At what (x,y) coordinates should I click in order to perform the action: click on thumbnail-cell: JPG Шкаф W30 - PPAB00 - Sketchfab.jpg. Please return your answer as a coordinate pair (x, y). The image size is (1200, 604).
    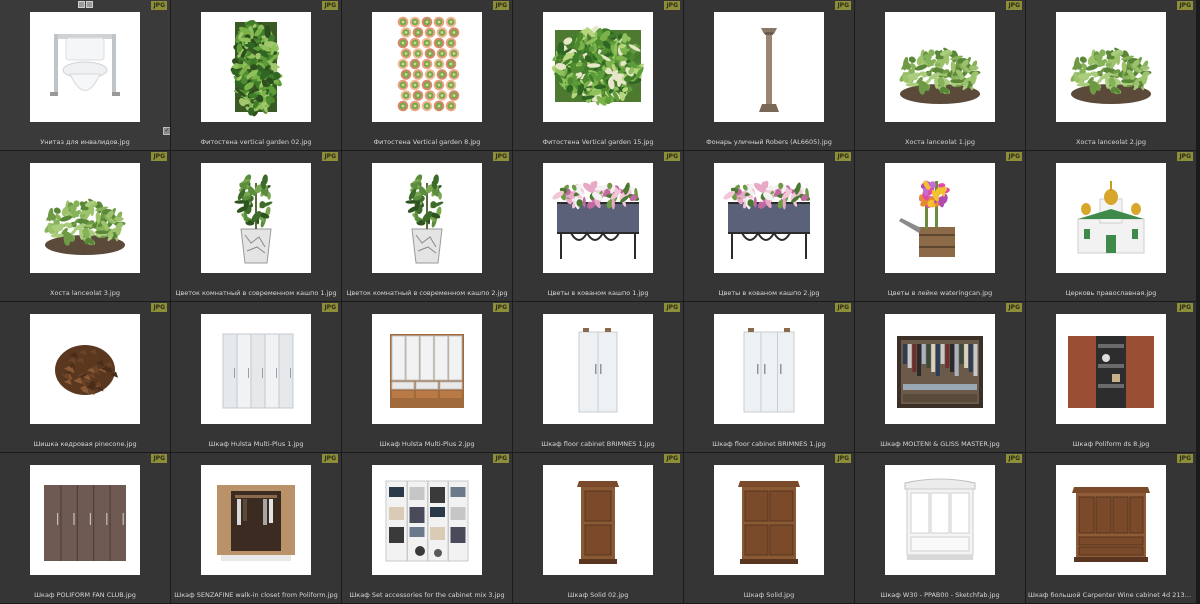
    Looking at the image, I should click on (940, 528).